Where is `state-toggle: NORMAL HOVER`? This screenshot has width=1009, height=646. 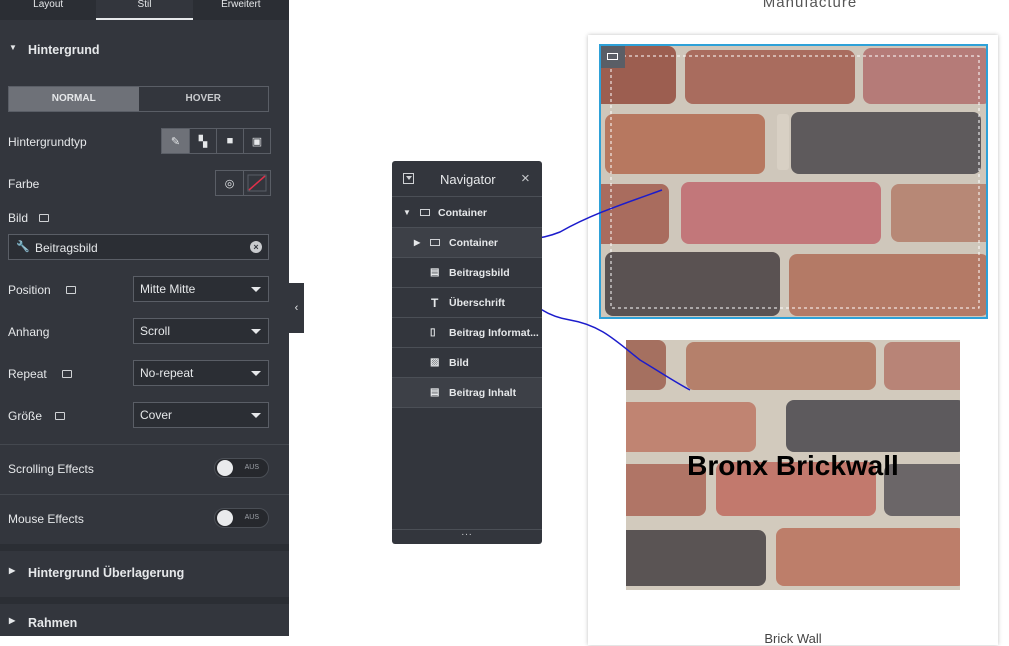 state-toggle: NORMAL HOVER is located at coordinates (138, 99).